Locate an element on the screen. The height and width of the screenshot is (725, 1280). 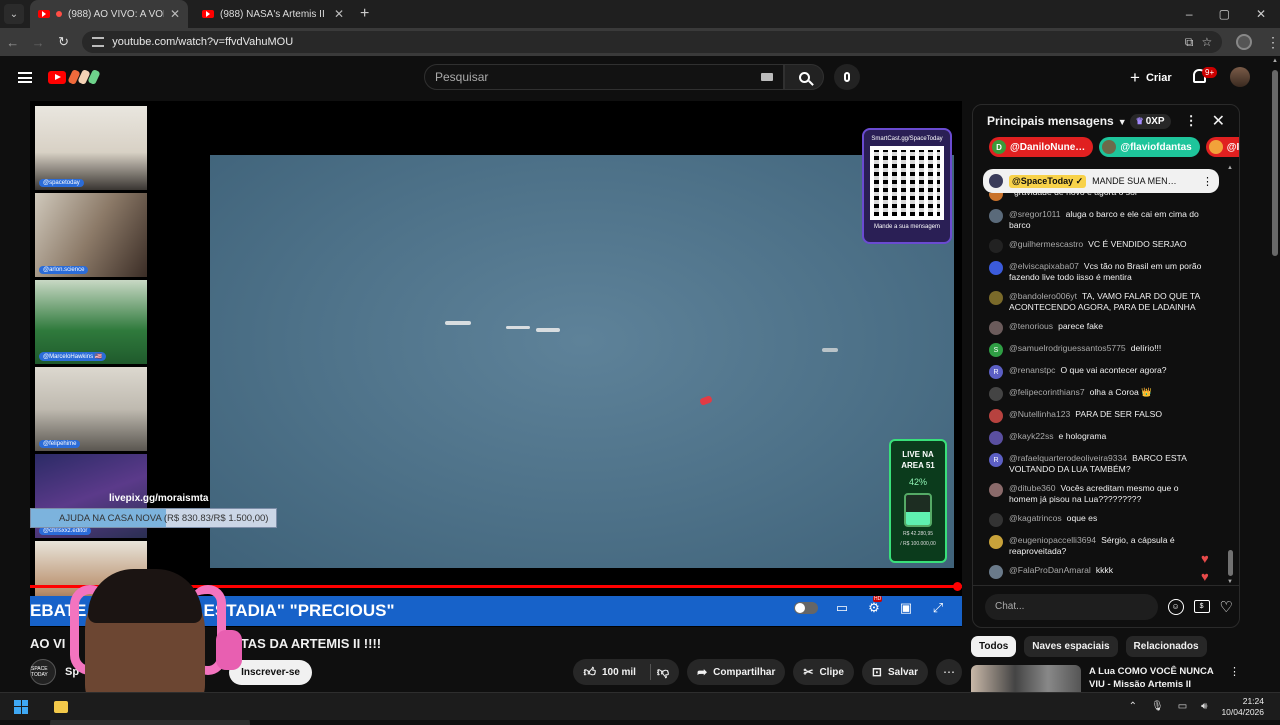
chat-message: @Nutellinha123 PARA DE SER FALSO is located at coordinates (1102, 416).